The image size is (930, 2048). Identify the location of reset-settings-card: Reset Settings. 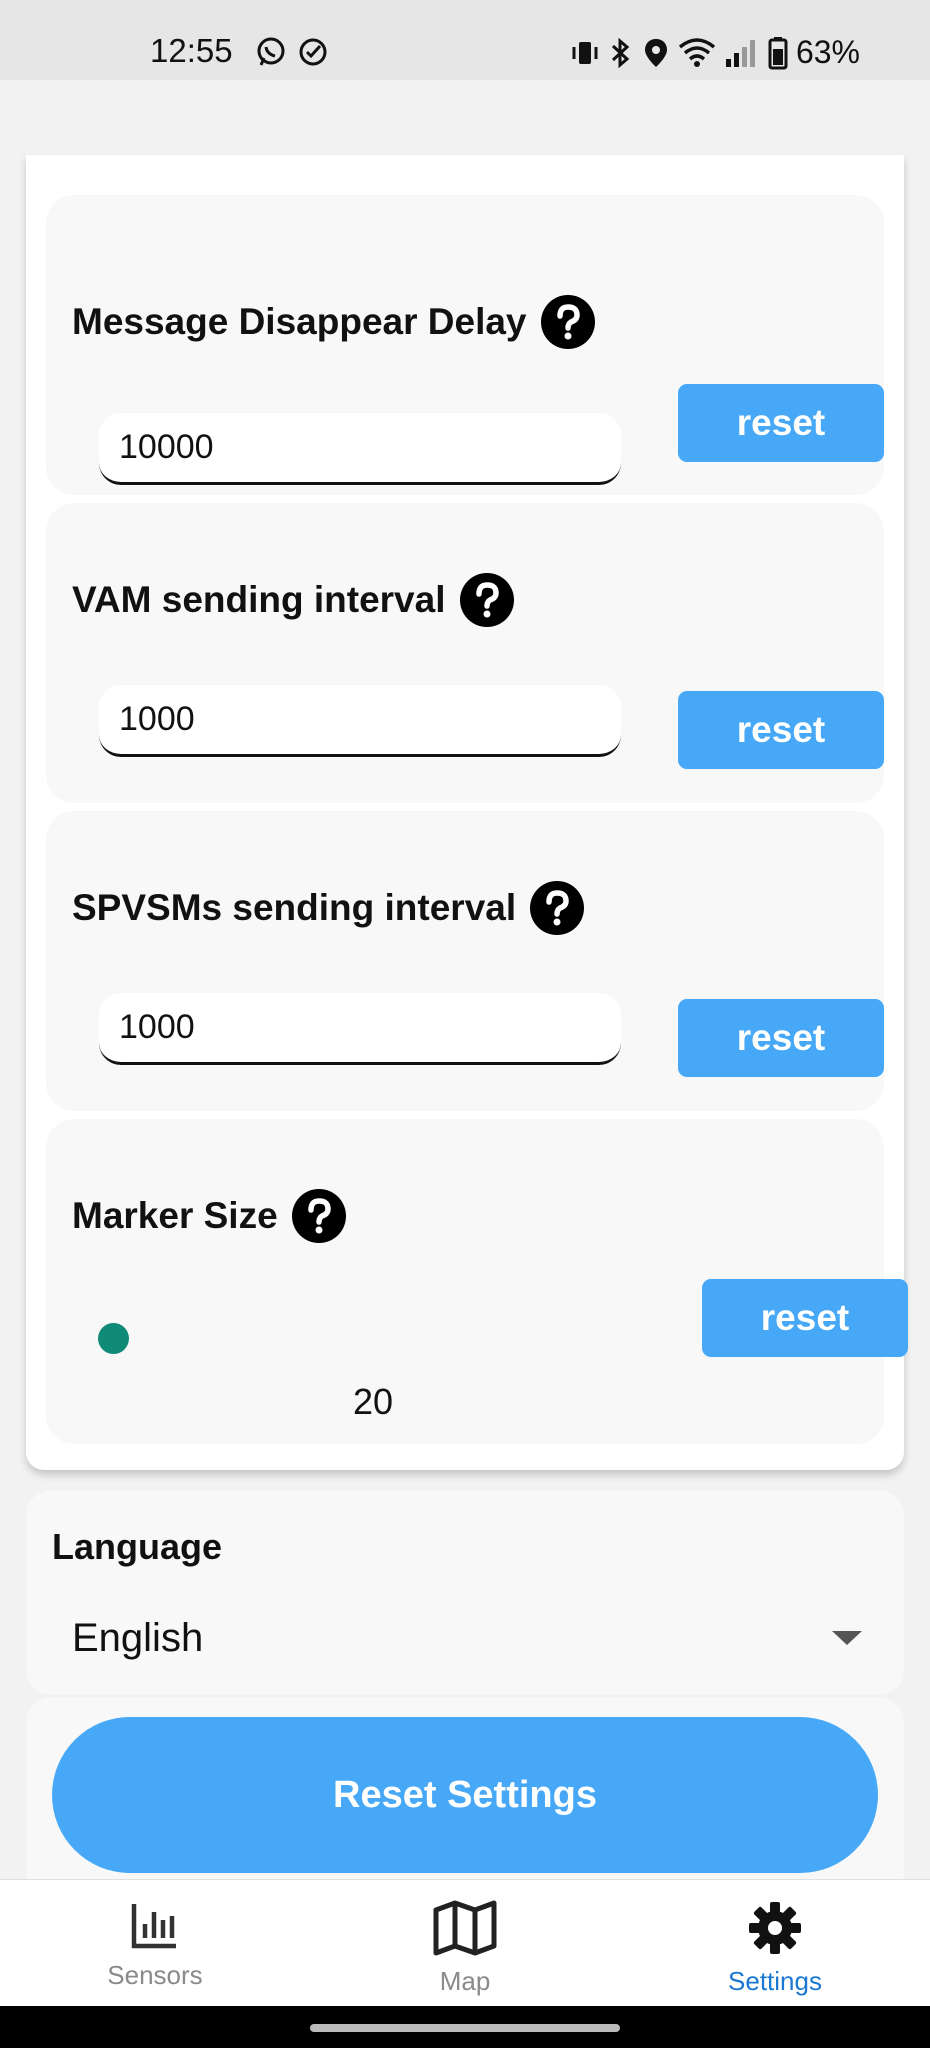
(465, 1788).